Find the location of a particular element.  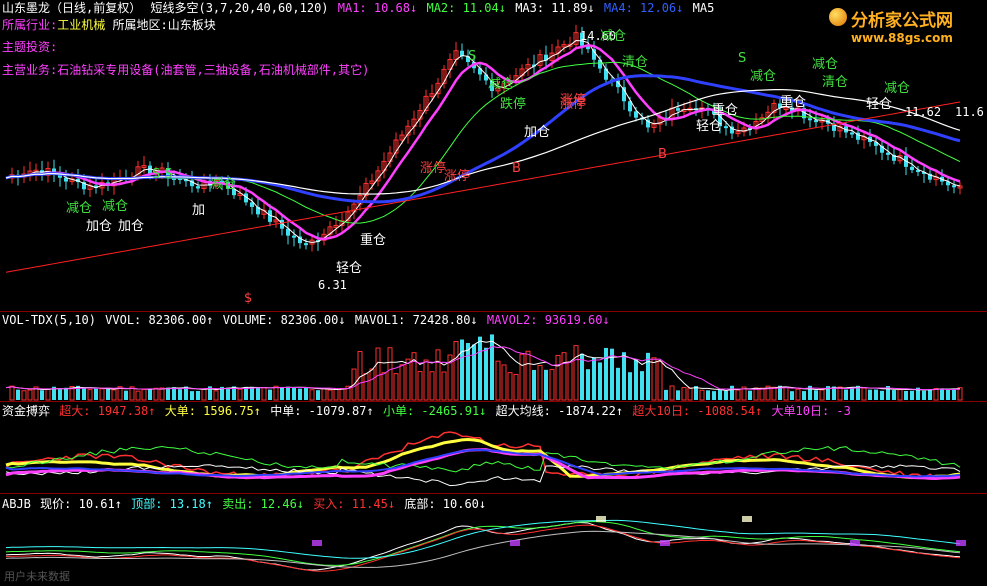

signal-label: 加 is located at coordinates (198, 210).